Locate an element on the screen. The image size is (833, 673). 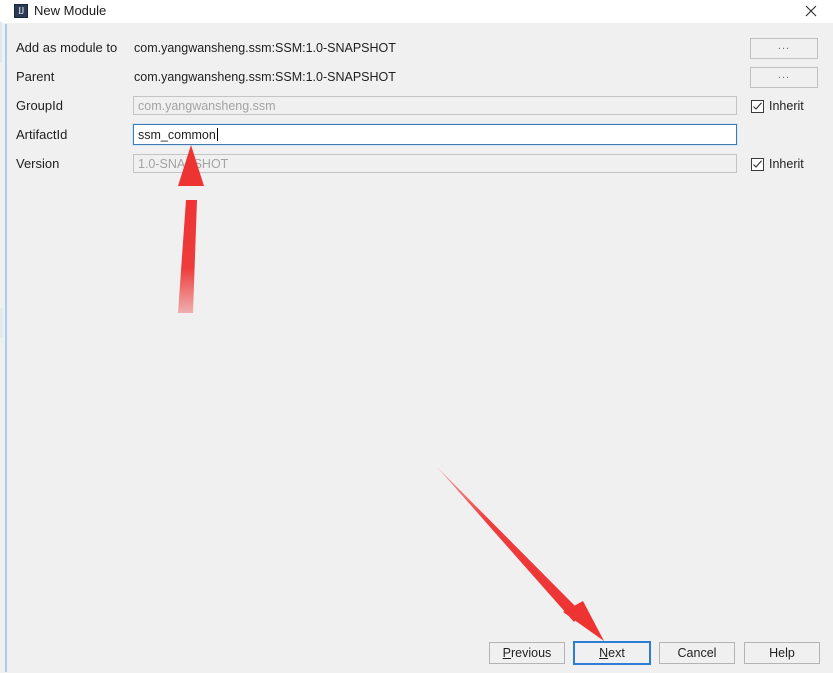
label-parent: Parent is located at coordinates (35, 76).